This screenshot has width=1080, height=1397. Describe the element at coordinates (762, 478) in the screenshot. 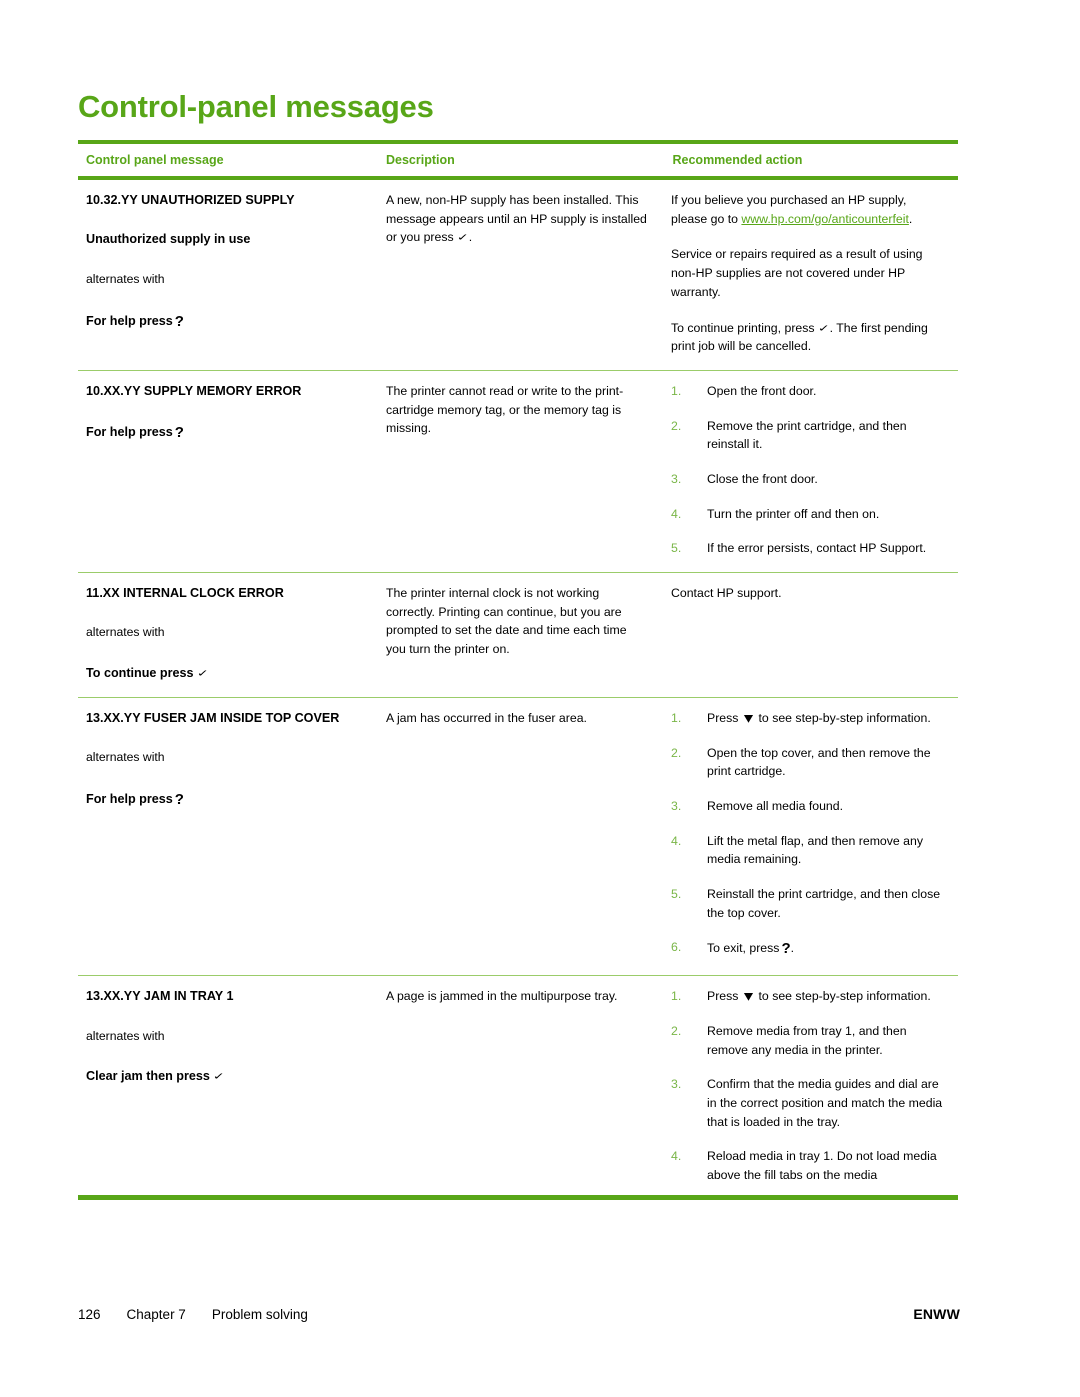

I see `step-text: Close the front door.` at that location.